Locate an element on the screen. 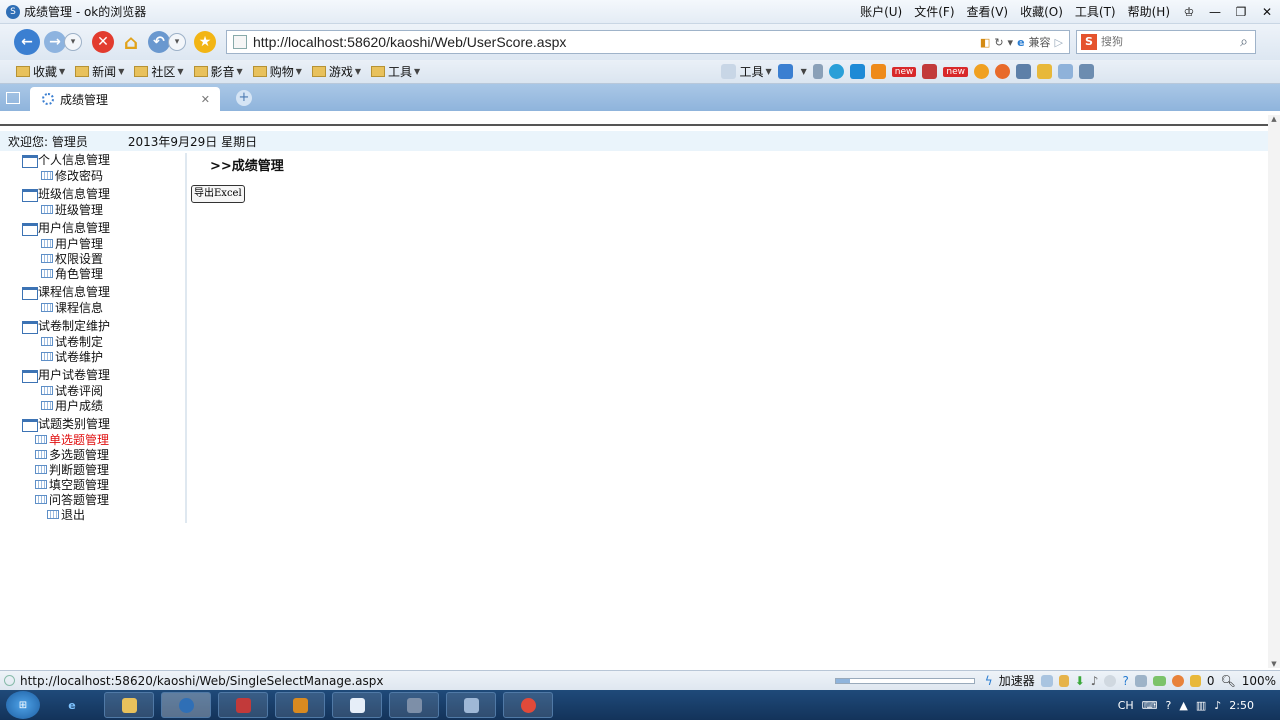  game-icon is located at coordinates (878, 71).